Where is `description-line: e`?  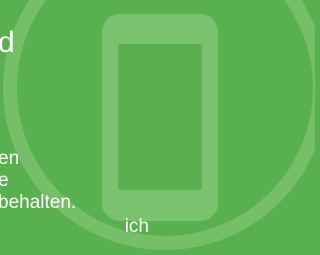
description-line: e is located at coordinates (4, 180).